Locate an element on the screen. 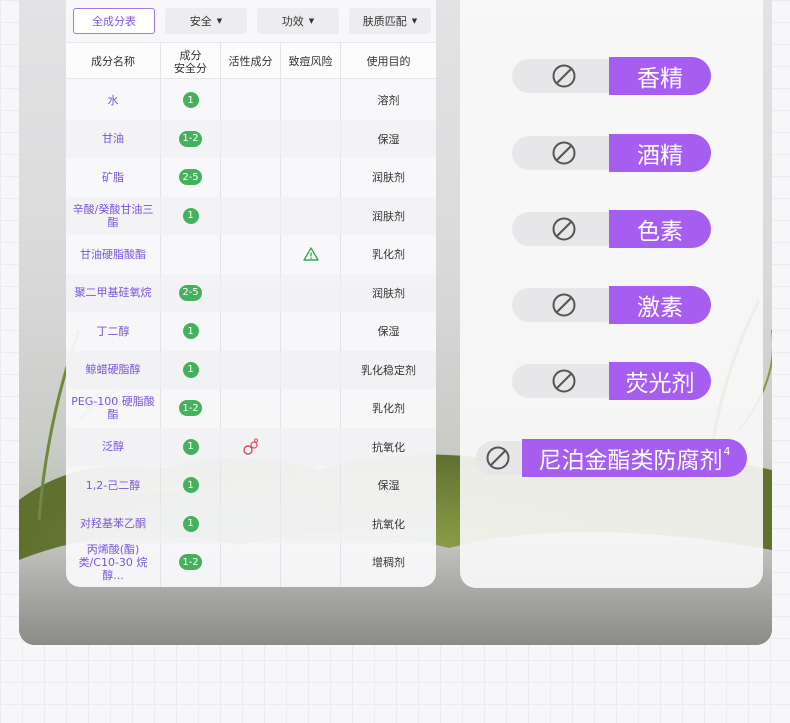  table-row: PEG-100 硬脂酸酯 1-2 乳化剂 is located at coordinates (251, 408).